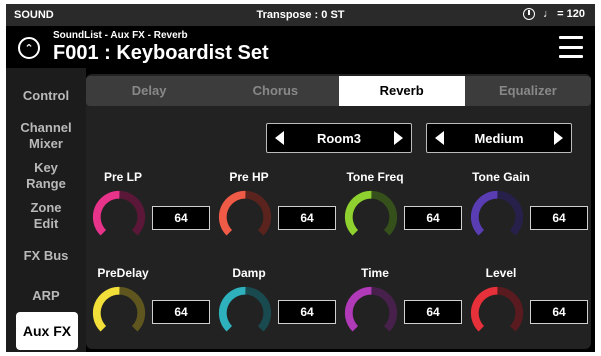 This screenshot has height=356, width=601. I want to click on metronome-icon, so click(529, 14).